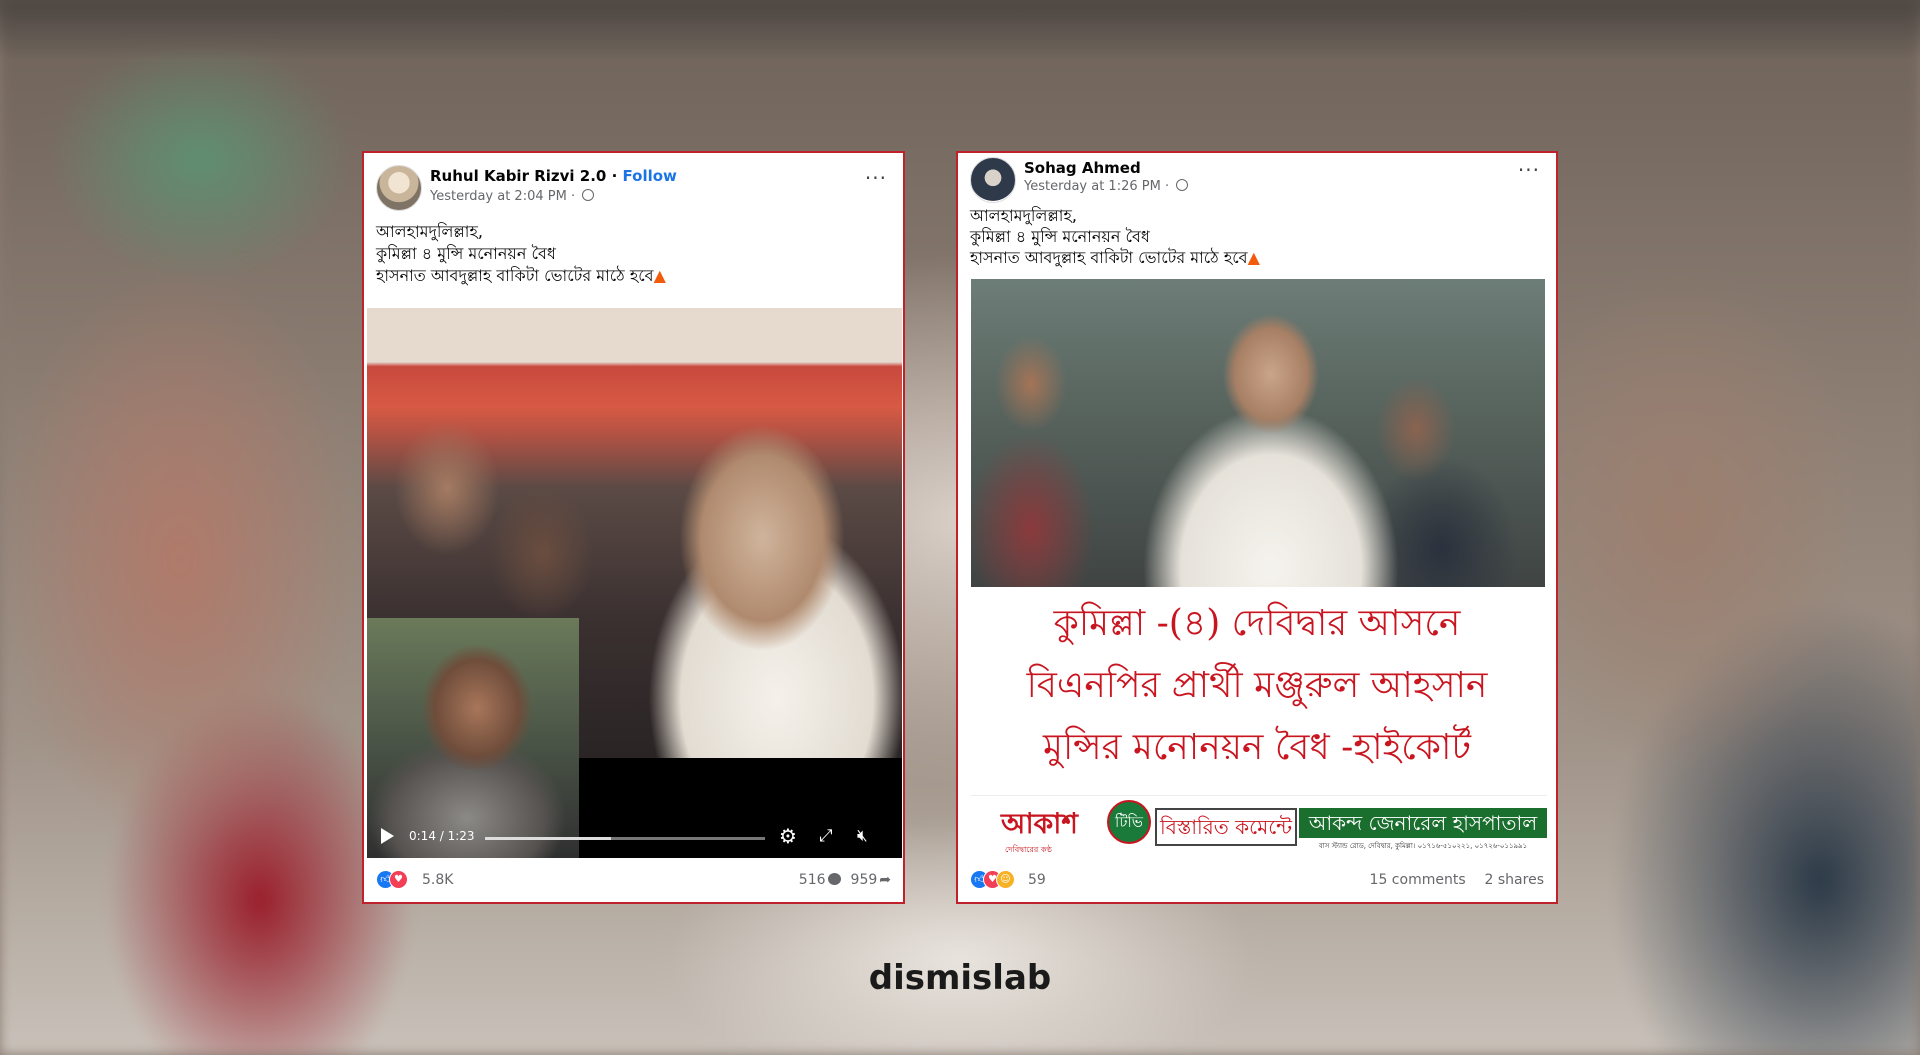  What do you see at coordinates (398, 879) in the screenshot?
I see `love-icon: ♥` at bounding box center [398, 879].